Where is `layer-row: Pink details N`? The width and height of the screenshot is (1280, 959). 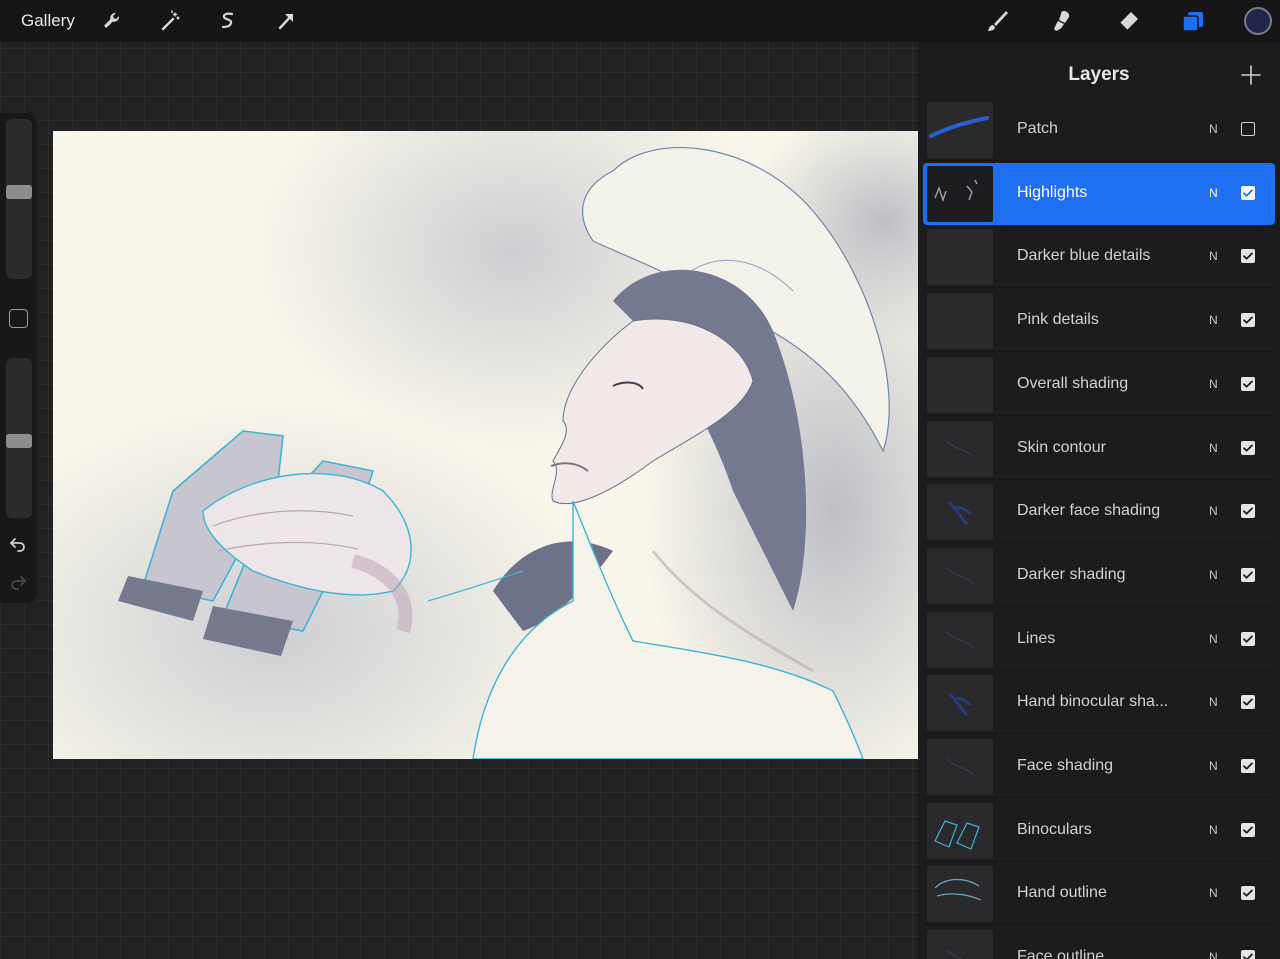
layer-row: Pink details N is located at coordinates (1099, 321).